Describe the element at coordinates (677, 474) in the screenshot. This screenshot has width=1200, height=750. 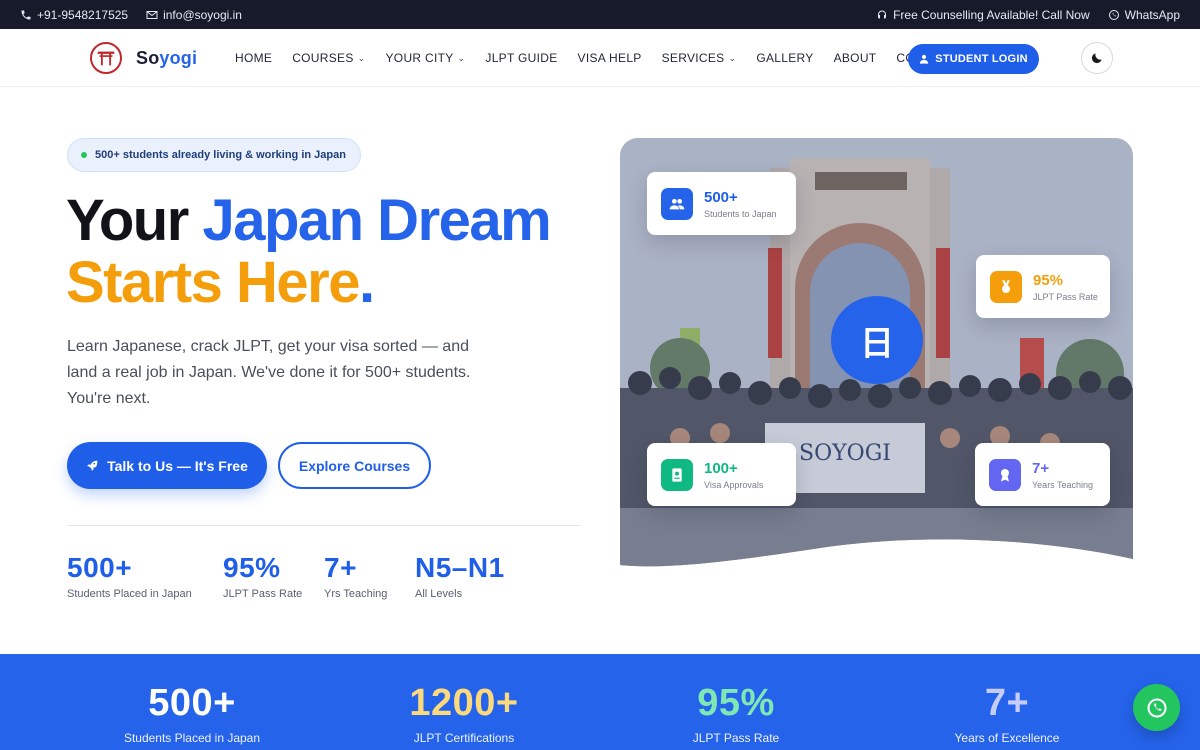
I see `passport-icon` at that location.